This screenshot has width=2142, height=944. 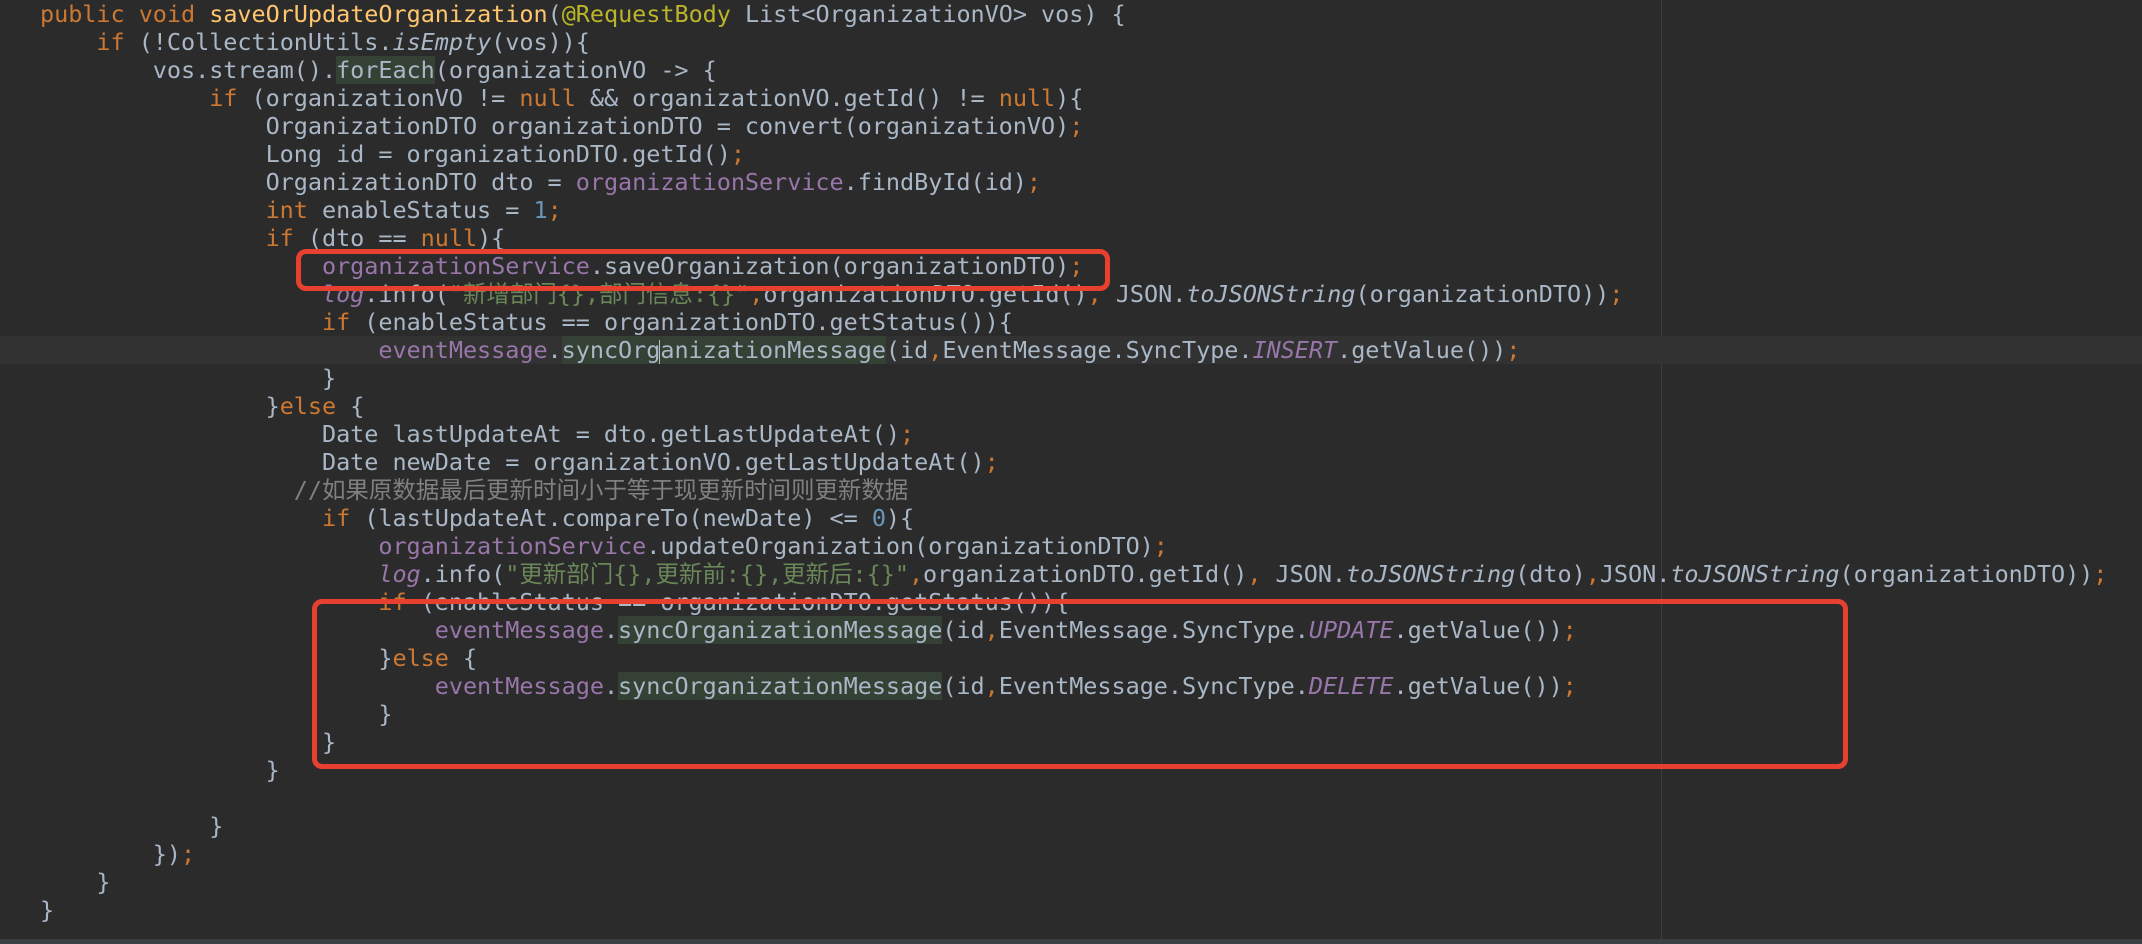 I want to click on code-line: vos.stream().forEach(organizationVO -> {, so click(x=1071, y=70).